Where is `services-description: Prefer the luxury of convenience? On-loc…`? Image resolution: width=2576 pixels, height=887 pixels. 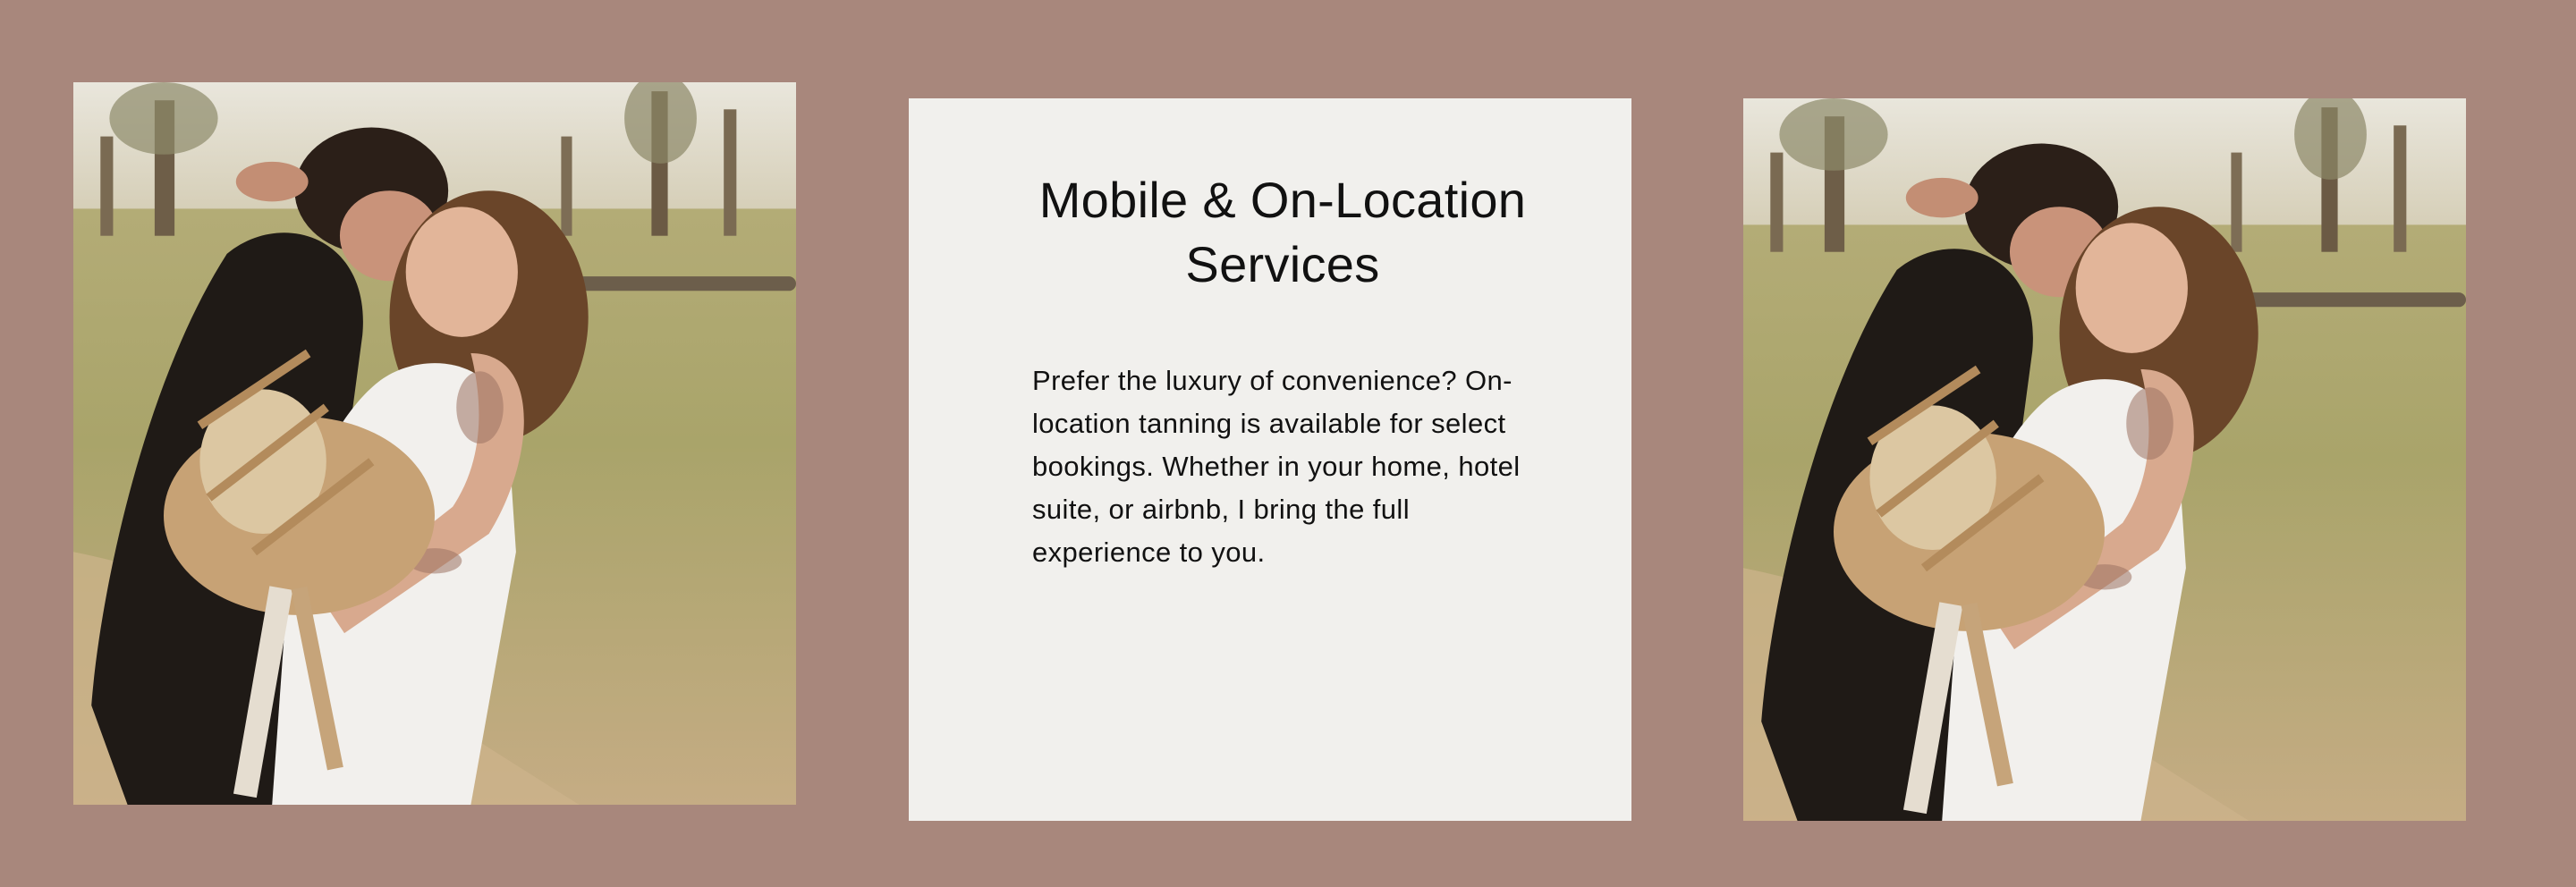
services-description: Prefer the luxury of convenience? On-loc… is located at coordinates (1276, 466).